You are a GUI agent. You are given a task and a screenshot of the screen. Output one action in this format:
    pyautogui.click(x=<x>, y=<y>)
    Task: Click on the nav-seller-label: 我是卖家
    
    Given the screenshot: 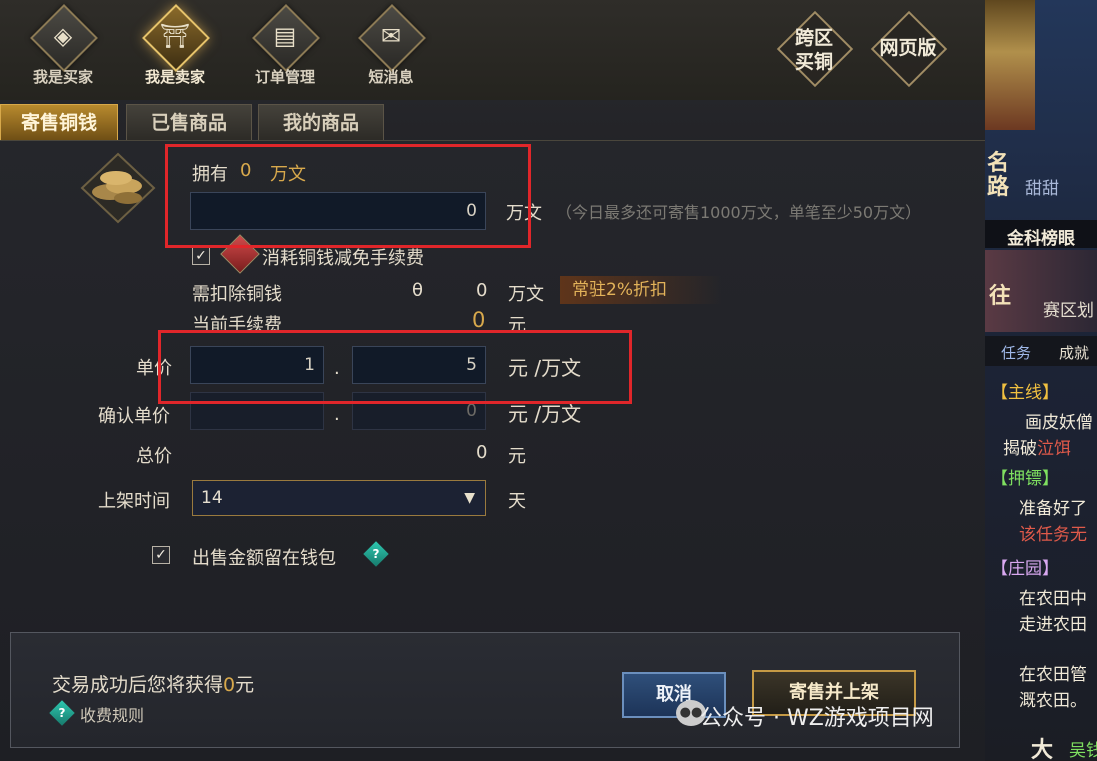 What is the action you would take?
    pyautogui.click(x=174, y=77)
    